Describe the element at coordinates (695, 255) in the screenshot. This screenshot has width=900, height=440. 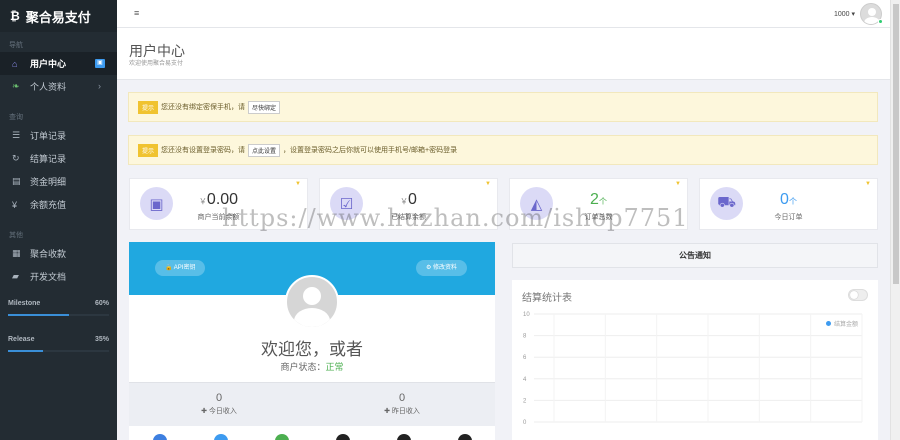
I see `notice-header: 公告通知` at that location.